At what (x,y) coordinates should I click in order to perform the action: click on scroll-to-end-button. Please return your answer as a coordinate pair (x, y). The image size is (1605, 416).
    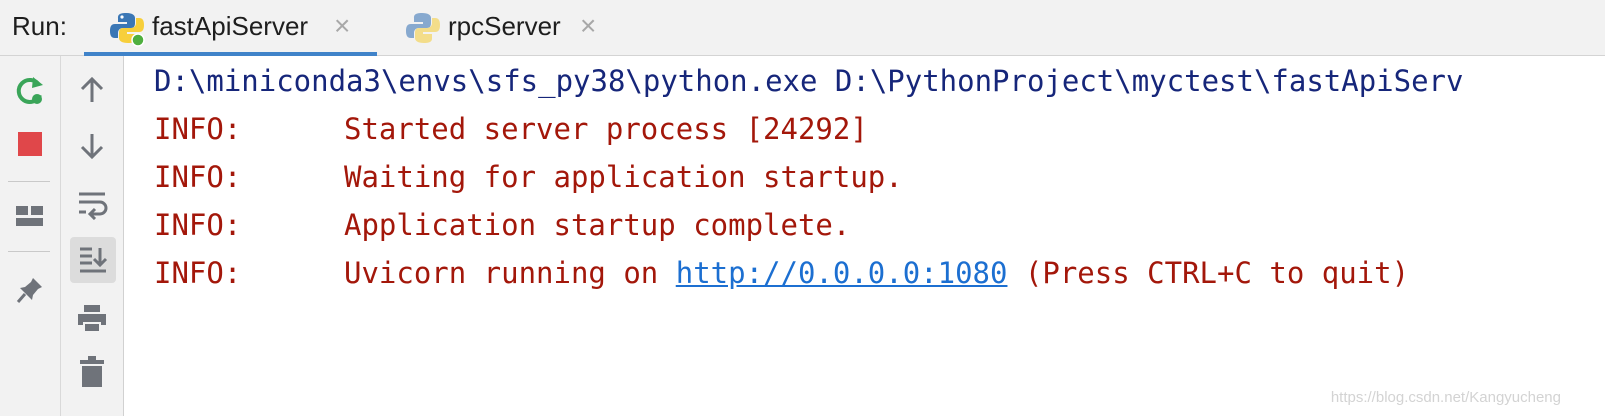
    Looking at the image, I should click on (93, 260).